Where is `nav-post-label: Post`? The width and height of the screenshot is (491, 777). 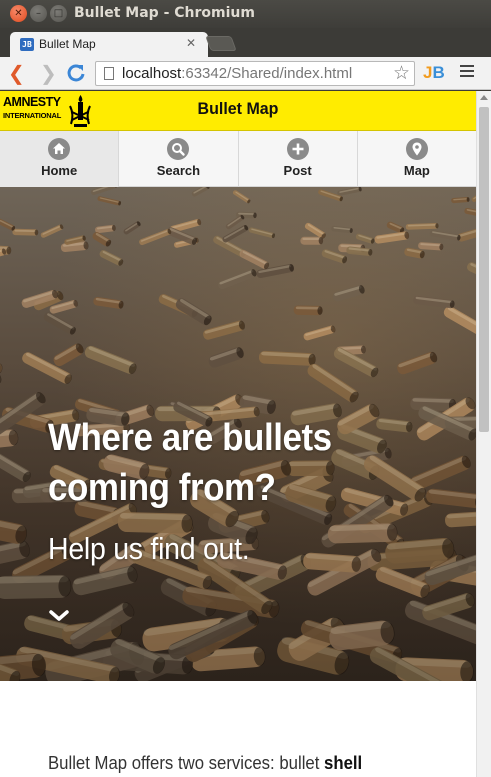
nav-post-label: Post is located at coordinates (297, 170).